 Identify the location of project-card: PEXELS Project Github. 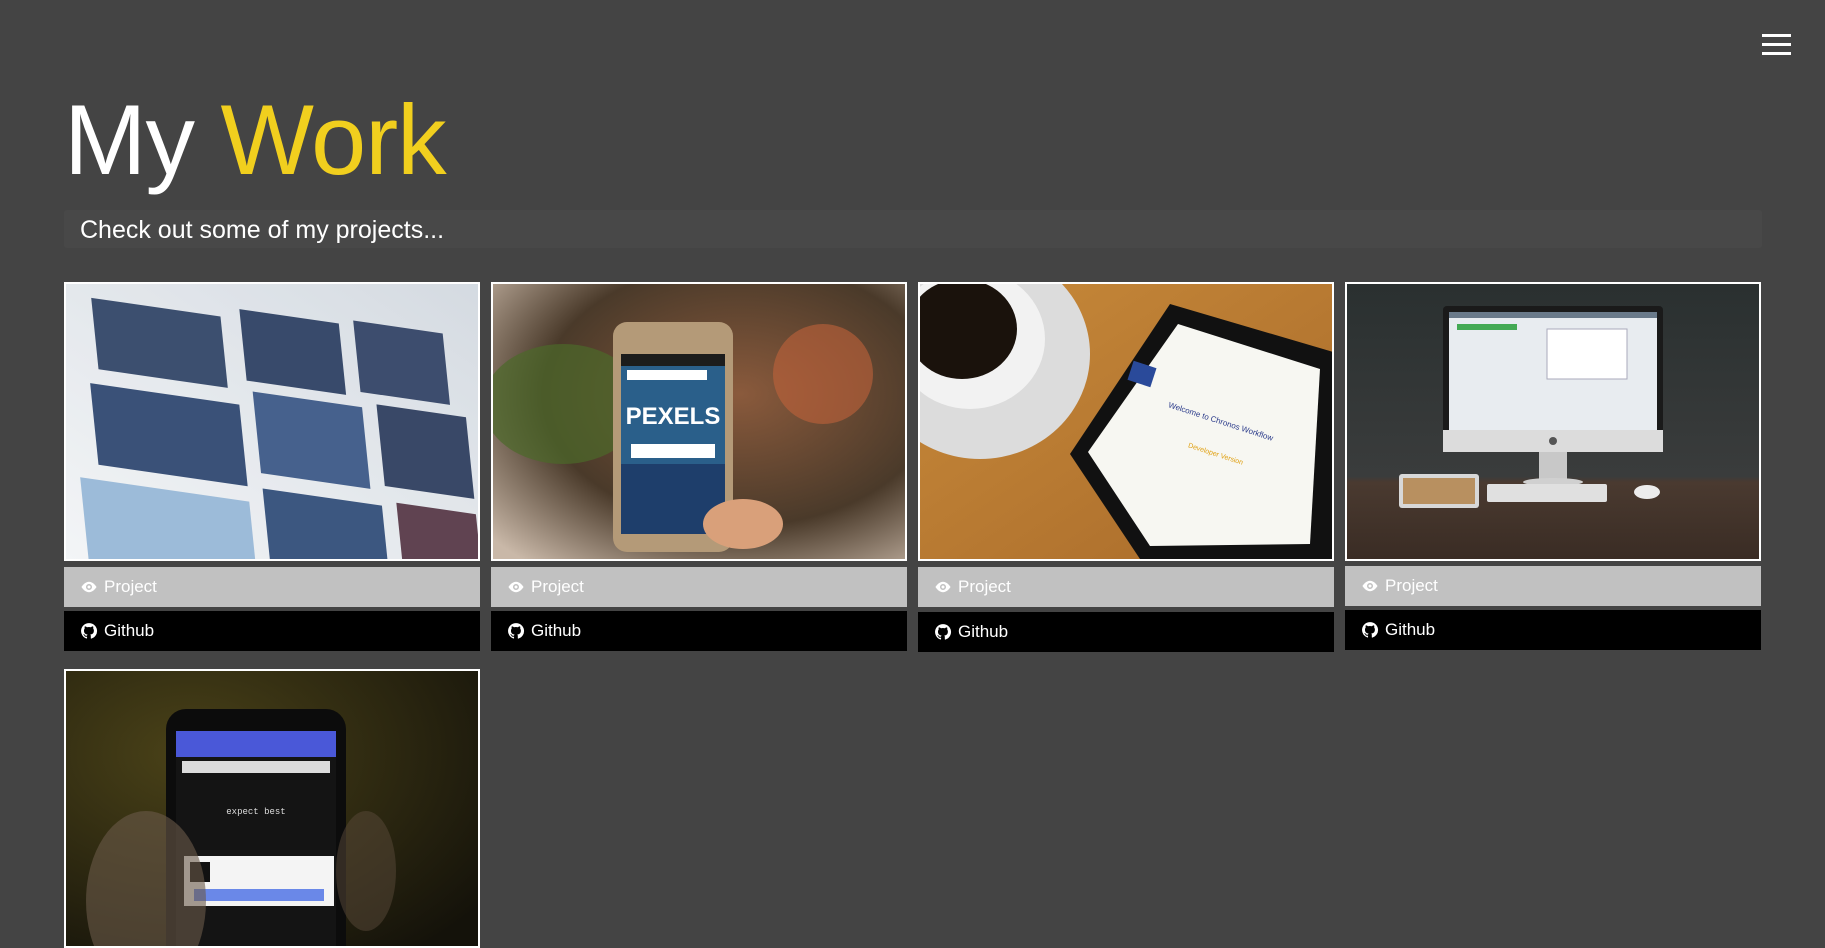
(699, 466).